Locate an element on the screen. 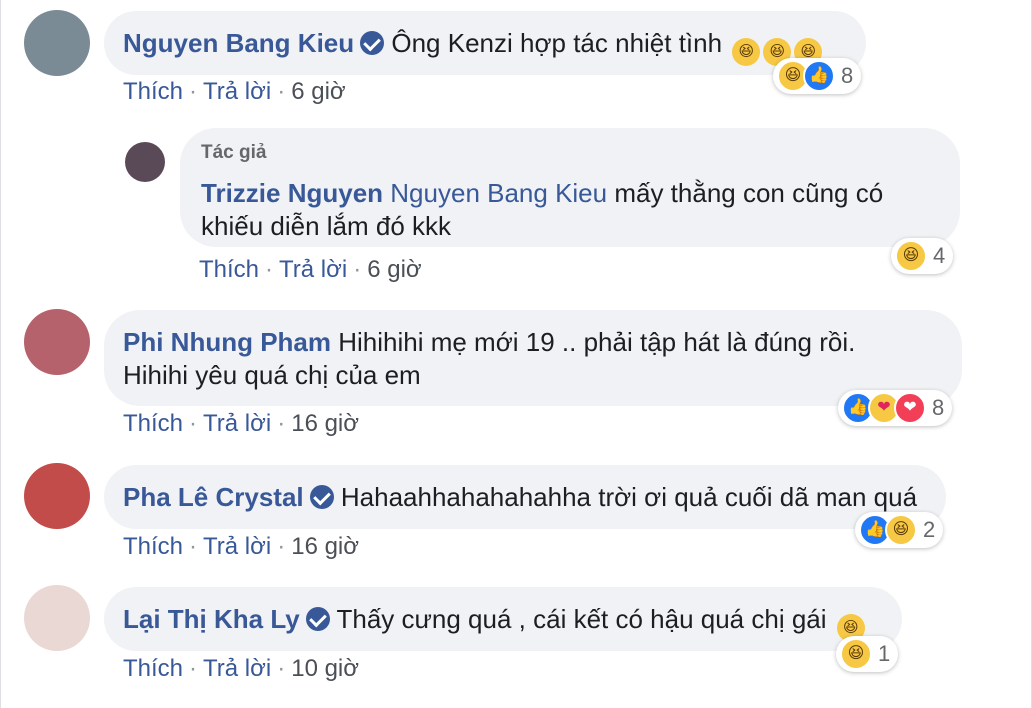  comment-text-line2: Hihihi yêu quá chị của em is located at coordinates (272, 375).